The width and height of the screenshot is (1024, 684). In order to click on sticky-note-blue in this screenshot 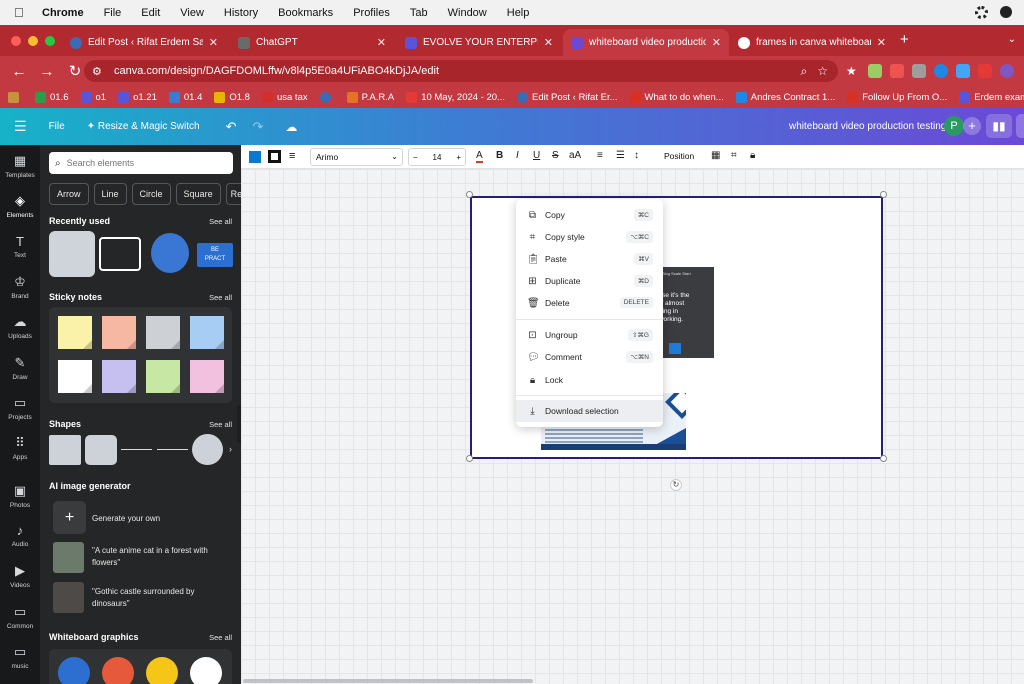, I will do `click(207, 332)`.